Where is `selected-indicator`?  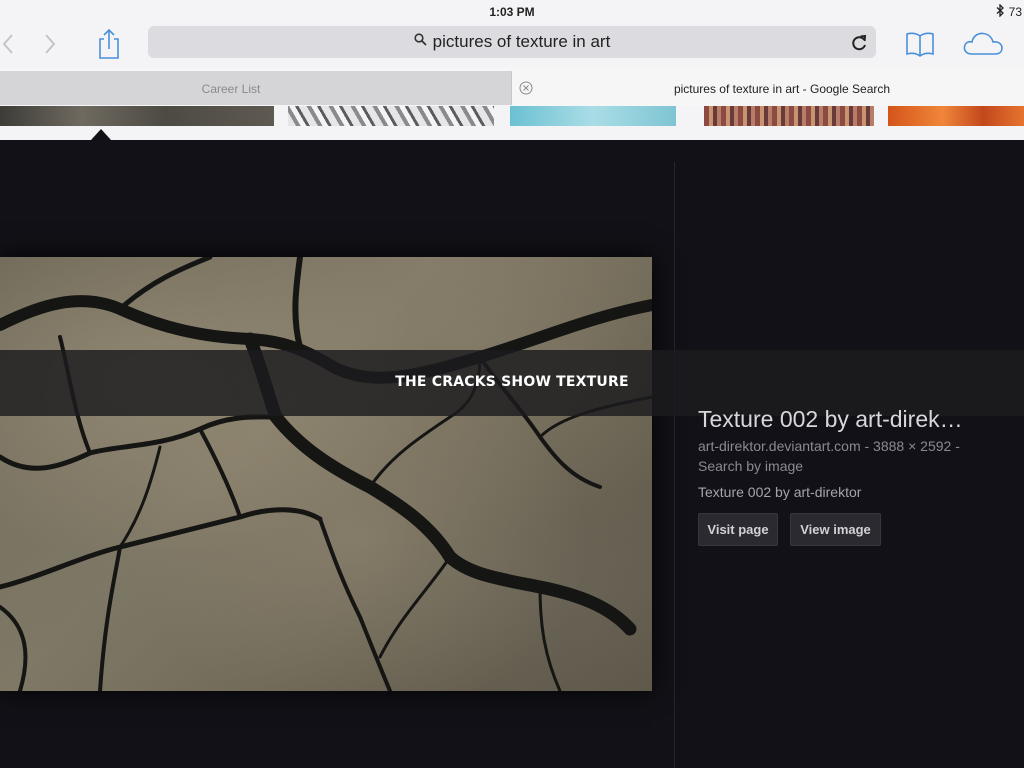
selected-indicator is located at coordinates (101, 134).